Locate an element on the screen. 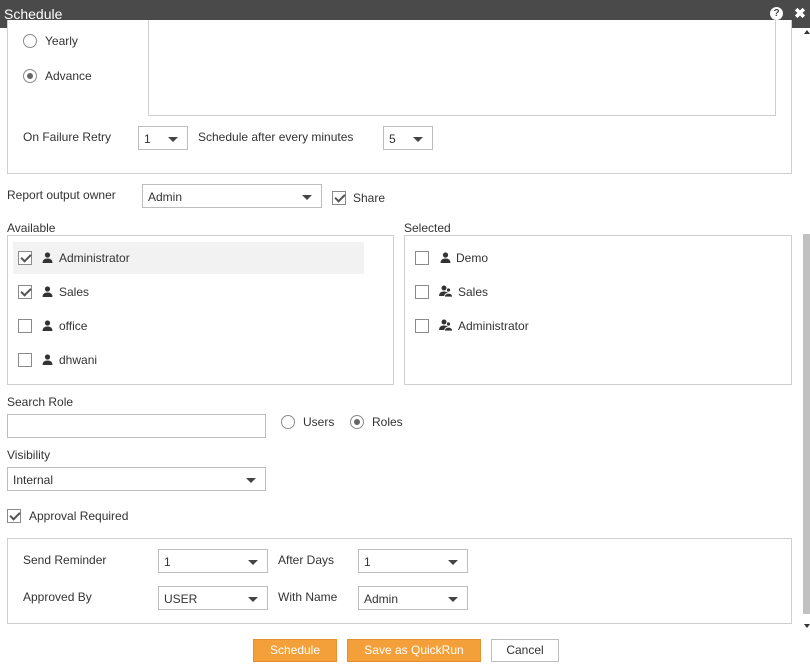 This screenshot has width=810, height=665. approved-by-select: USER is located at coordinates (213, 598).